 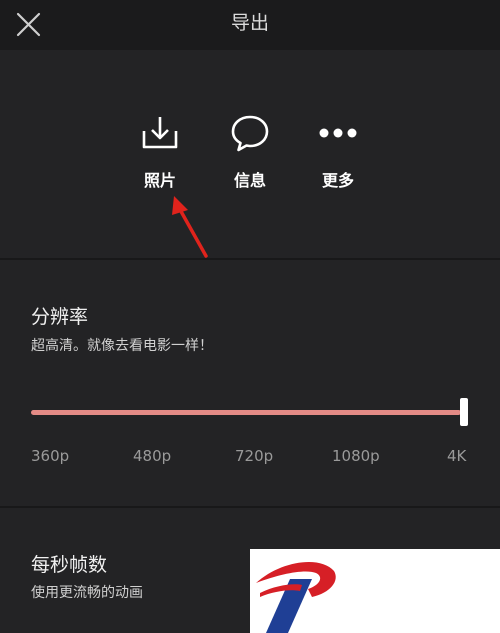 What do you see at coordinates (249, 180) in the screenshot?
I see `share-message-label: 信息` at bounding box center [249, 180].